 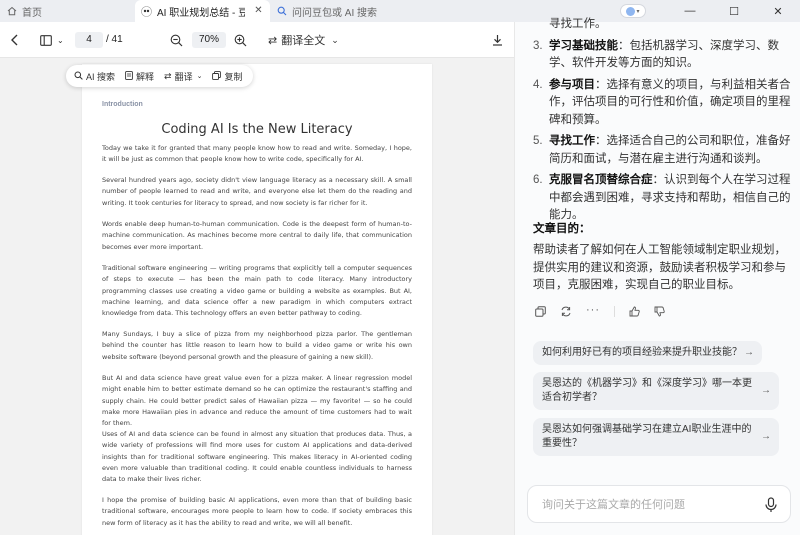 What do you see at coordinates (240, 40) in the screenshot?
I see `zoom-in-icon` at bounding box center [240, 40].